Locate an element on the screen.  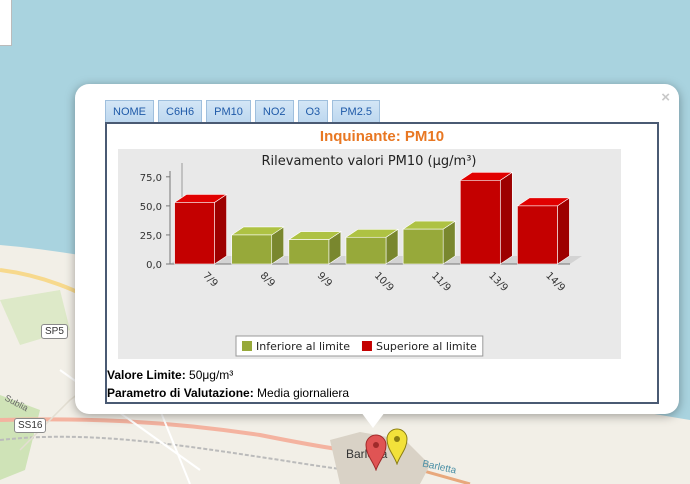
pollutant-title: Inquinante: PM10 is located at coordinates (382, 136).